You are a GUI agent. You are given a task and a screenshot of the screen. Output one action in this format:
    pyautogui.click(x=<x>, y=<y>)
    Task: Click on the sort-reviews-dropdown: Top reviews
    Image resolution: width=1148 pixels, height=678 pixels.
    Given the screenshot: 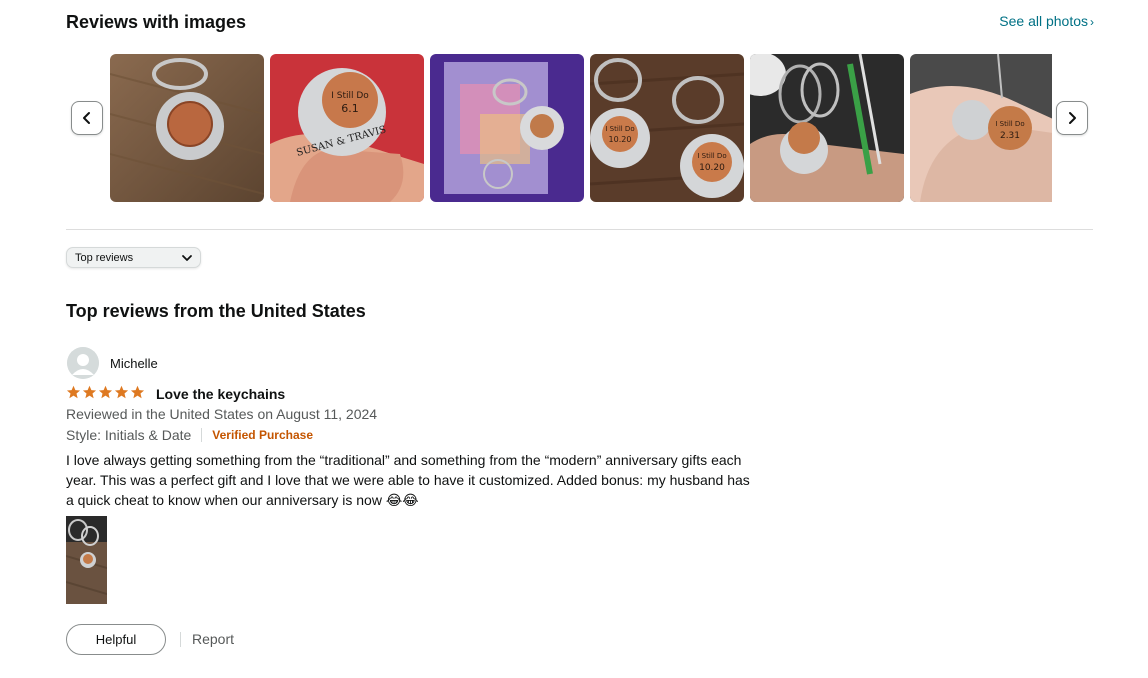 What is the action you would take?
    pyautogui.click(x=133, y=257)
    